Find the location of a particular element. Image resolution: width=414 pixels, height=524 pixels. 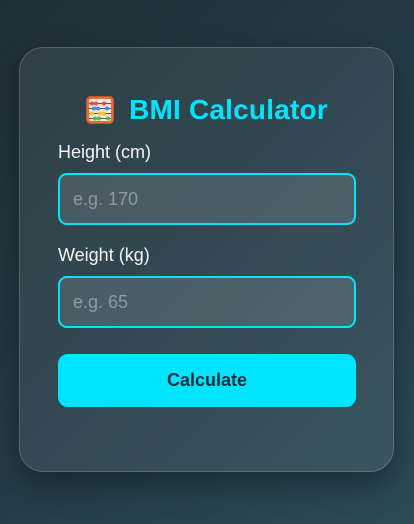

weight-input is located at coordinates (207, 302).